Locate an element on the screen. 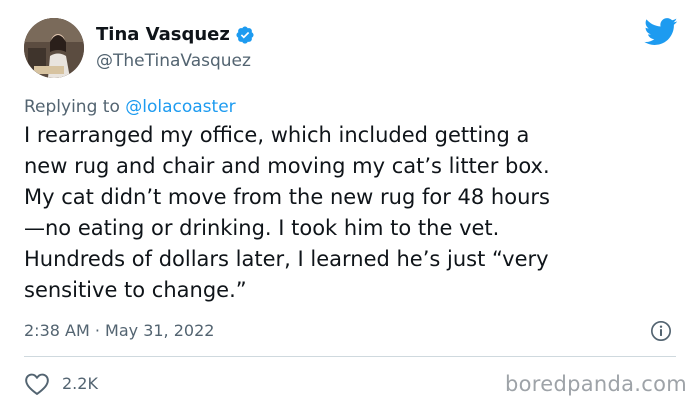 This screenshot has height=410, width=700. verified-badge-icon is located at coordinates (245, 35).